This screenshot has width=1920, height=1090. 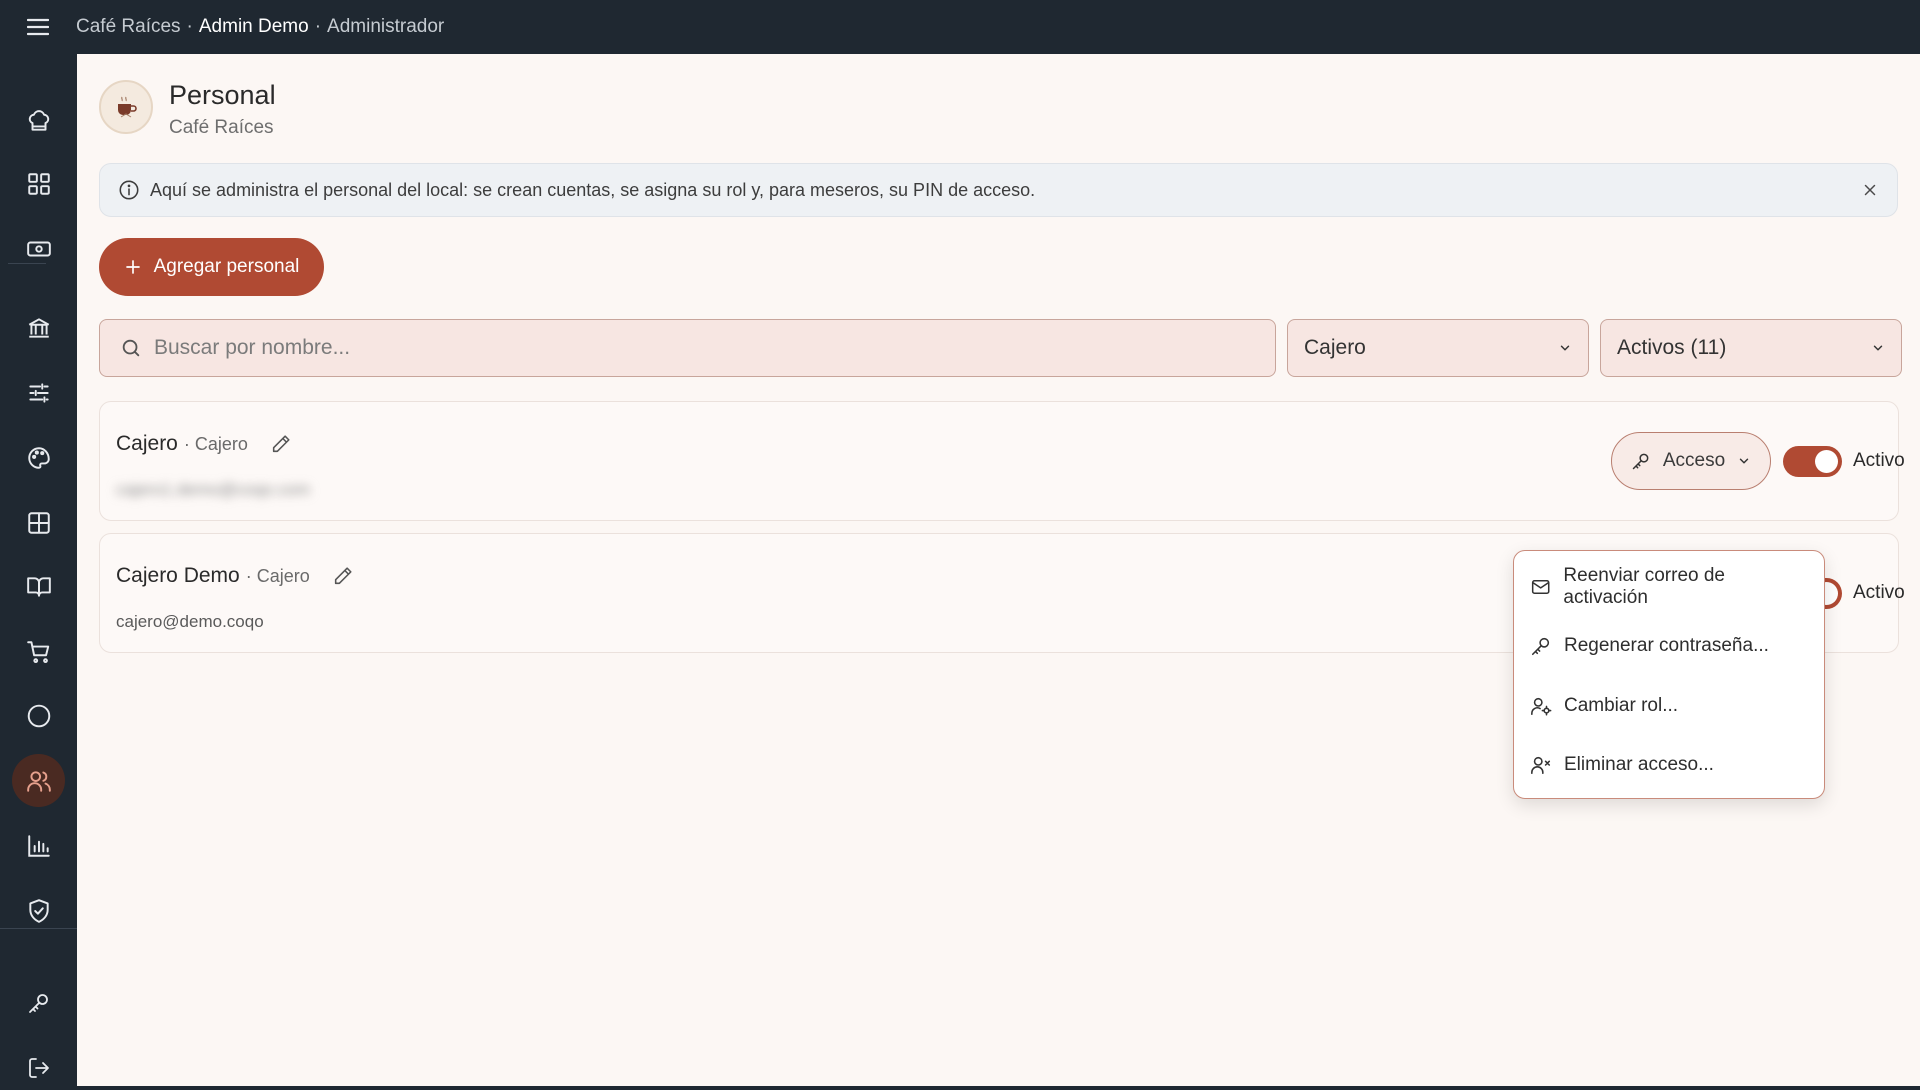 I want to click on page-title: Personal, so click(x=222, y=95).